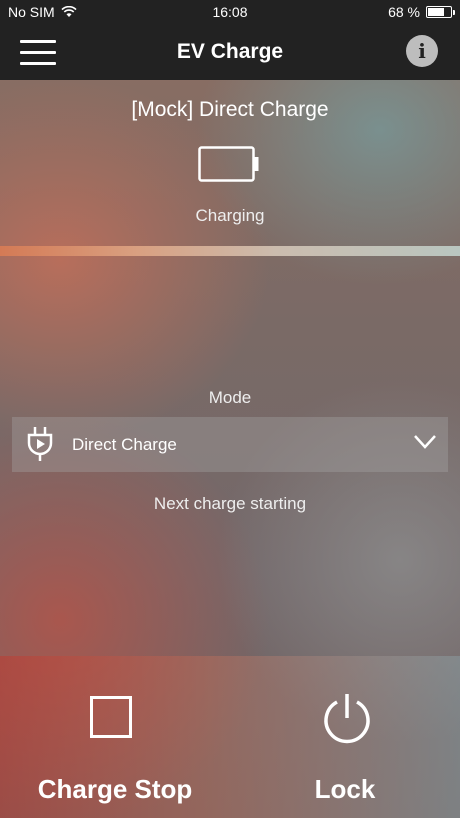 The image size is (460, 818). I want to click on battery-icon, so click(440, 12).